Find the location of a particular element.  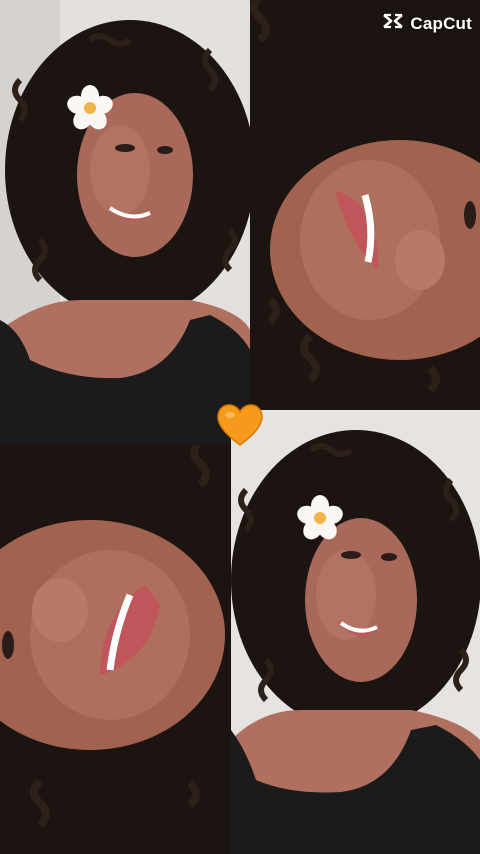

orange-heart-icon is located at coordinates (240, 426).